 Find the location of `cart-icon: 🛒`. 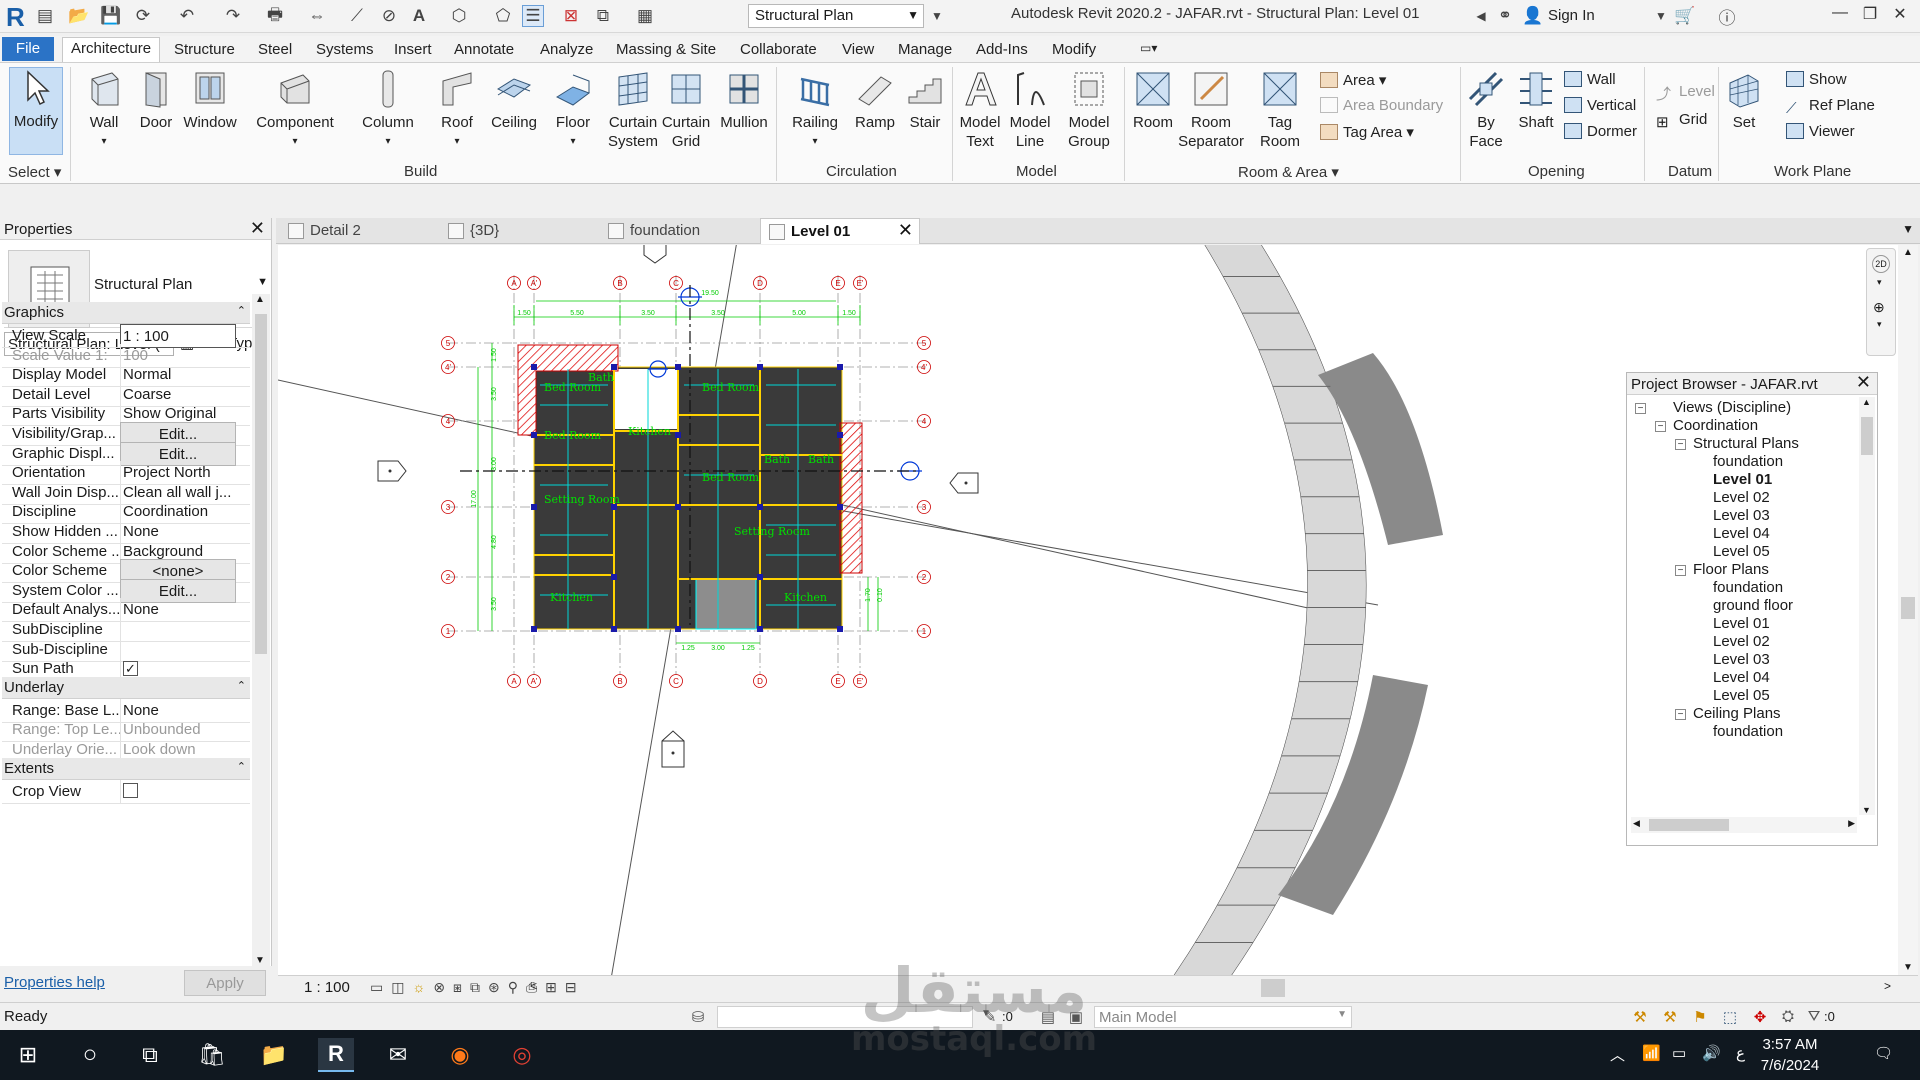

cart-icon: 🛒 is located at coordinates (1685, 16).